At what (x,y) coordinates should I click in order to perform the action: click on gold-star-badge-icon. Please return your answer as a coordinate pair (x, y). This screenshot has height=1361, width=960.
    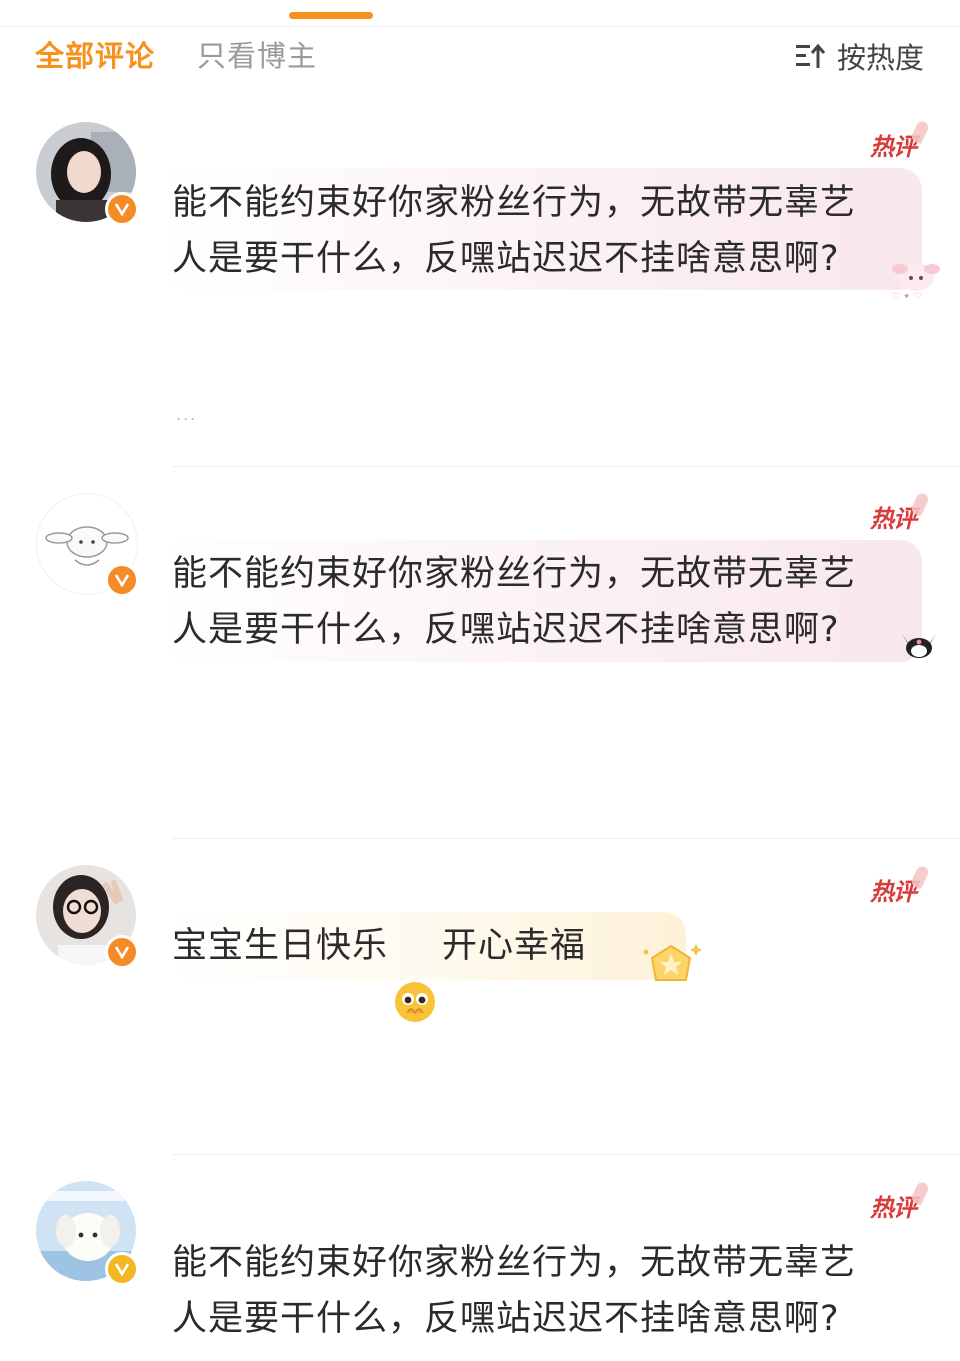
    Looking at the image, I should click on (671, 967).